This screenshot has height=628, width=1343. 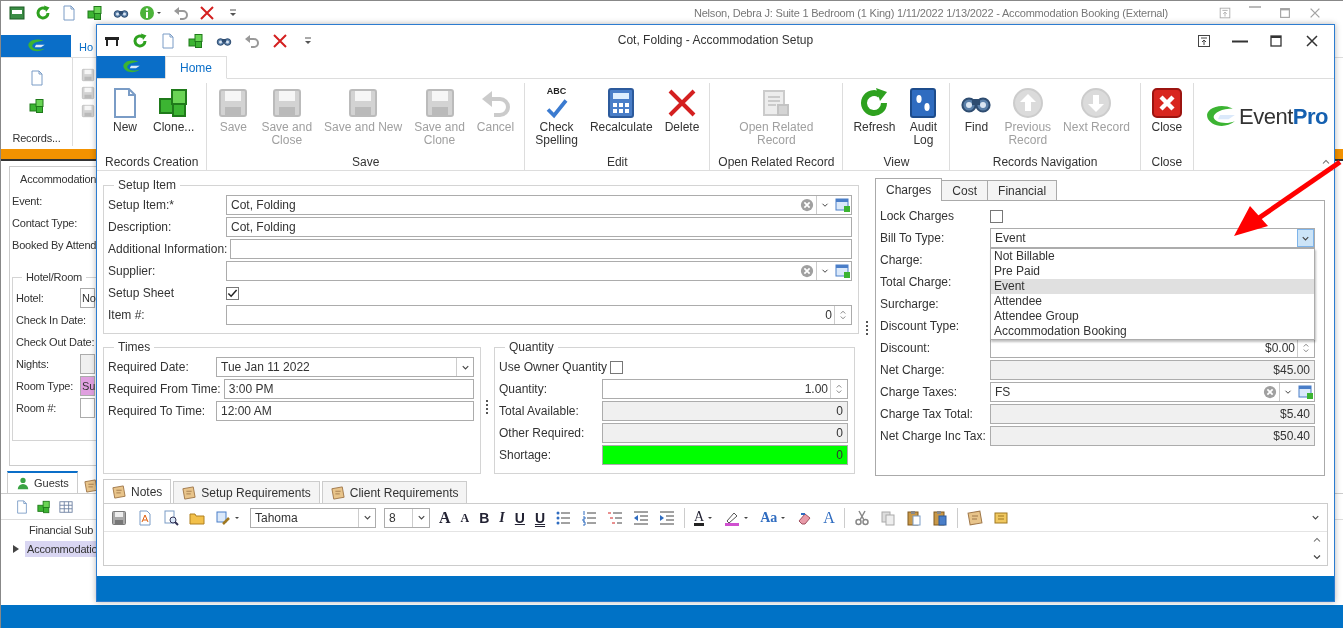 I want to click on calculator-button: Recalculate, so click(x=621, y=118).